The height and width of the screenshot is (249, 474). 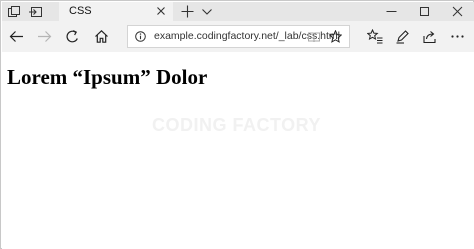 What do you see at coordinates (457, 36) in the screenshot?
I see `more-icon` at bounding box center [457, 36].